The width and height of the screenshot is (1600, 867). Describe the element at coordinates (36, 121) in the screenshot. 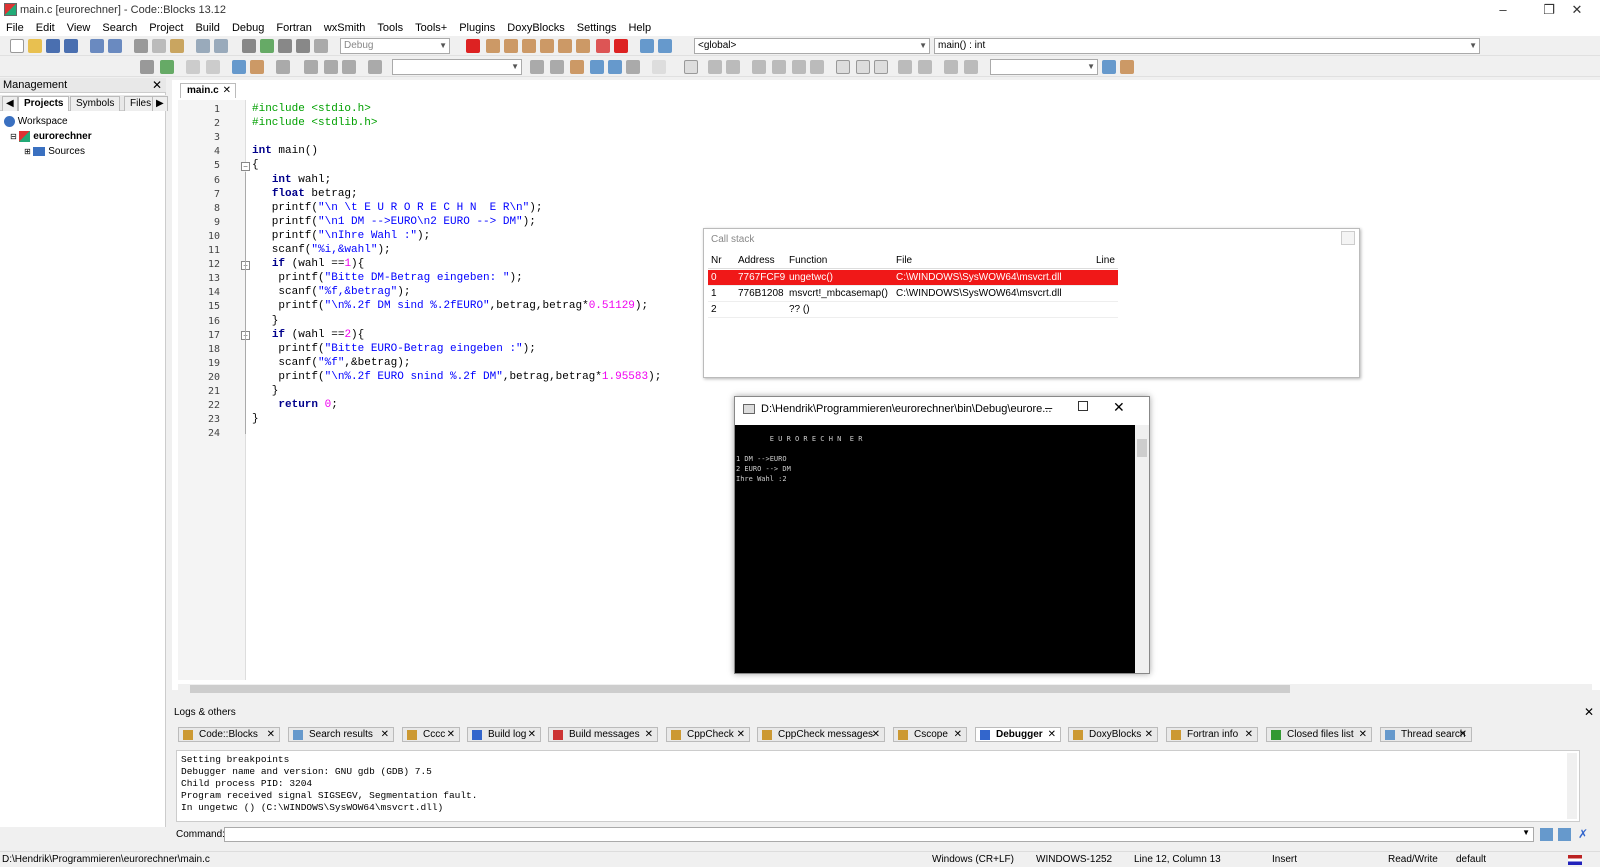

I see `tree-workspace: Workspace` at that location.